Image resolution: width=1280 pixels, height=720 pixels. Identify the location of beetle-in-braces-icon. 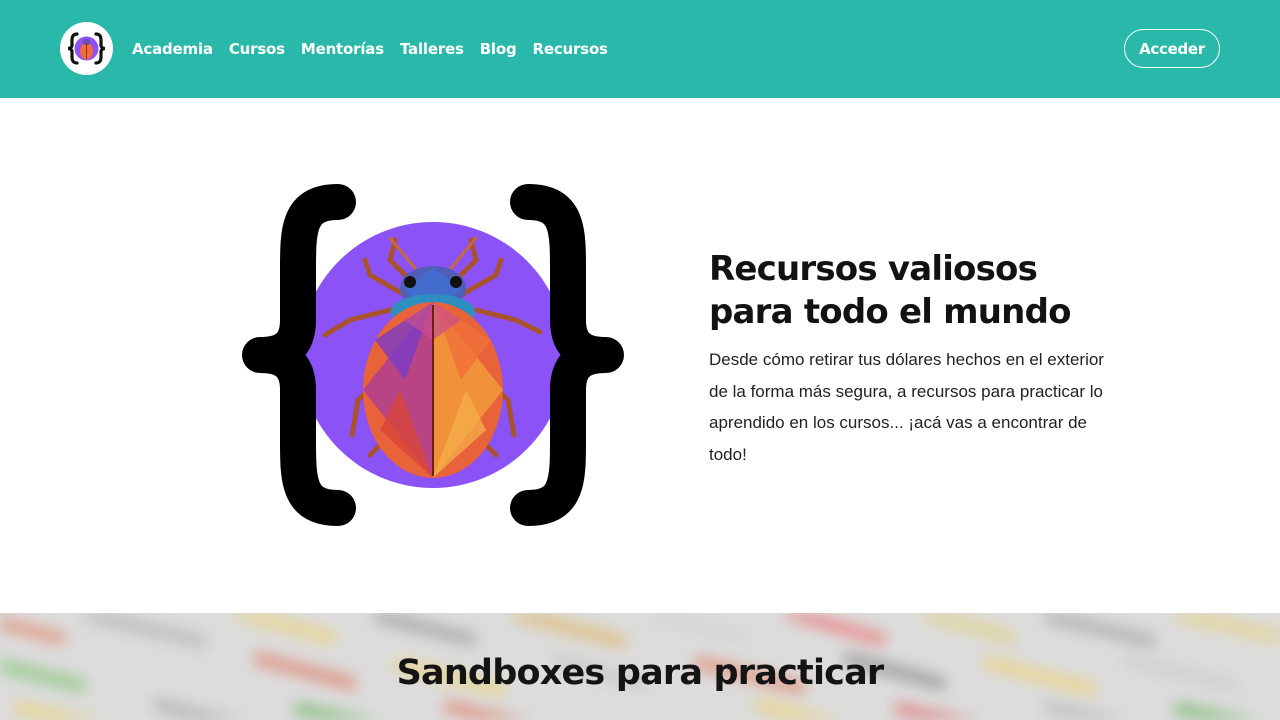
(433, 355).